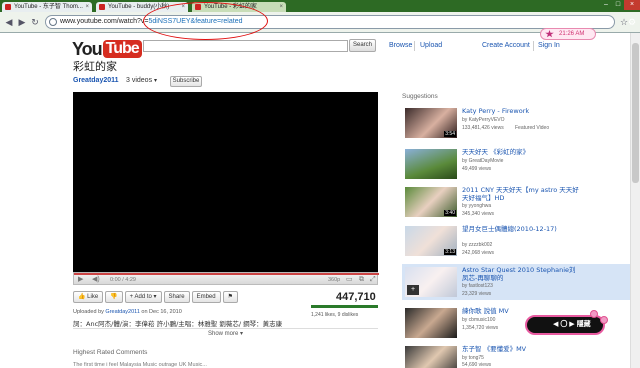 The height and width of the screenshot is (368, 640). Describe the element at coordinates (186, 81) in the screenshot. I see `subscribe-button: Subscribe` at that location.